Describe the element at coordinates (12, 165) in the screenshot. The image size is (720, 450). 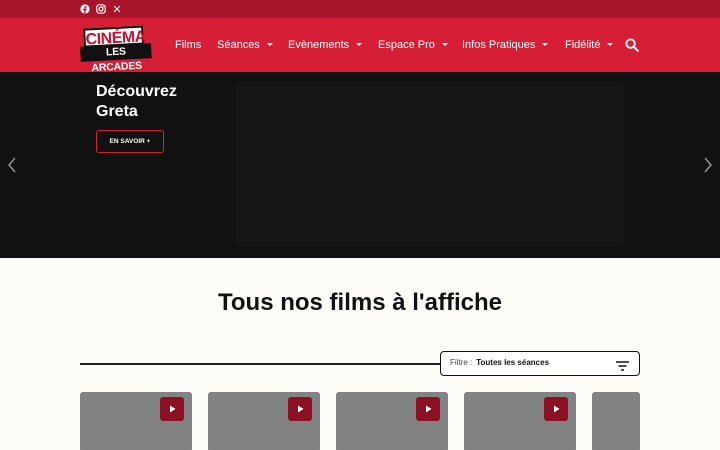
I see `carousel-prev-arrow-icon` at that location.